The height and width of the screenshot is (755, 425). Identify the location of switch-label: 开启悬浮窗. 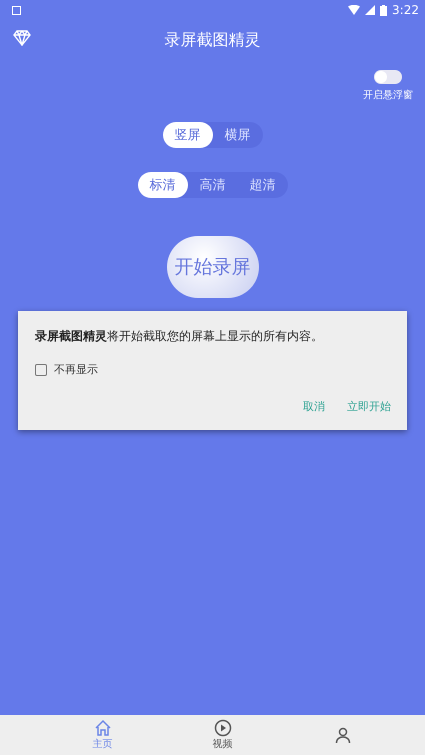
(388, 95).